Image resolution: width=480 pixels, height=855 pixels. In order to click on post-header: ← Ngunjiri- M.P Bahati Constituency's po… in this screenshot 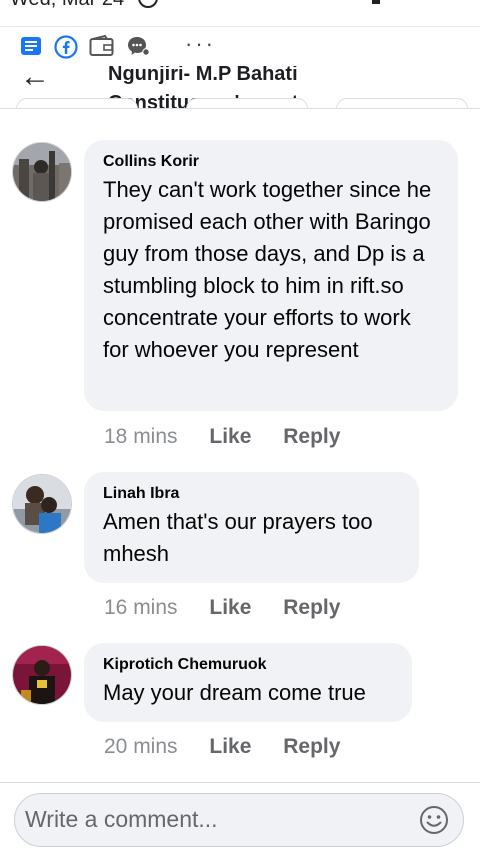, I will do `click(240, 87)`.